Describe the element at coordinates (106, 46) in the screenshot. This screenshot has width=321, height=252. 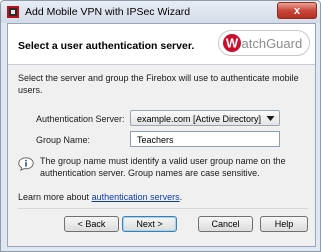
I see `page-title: Select a user authentication server.` at that location.